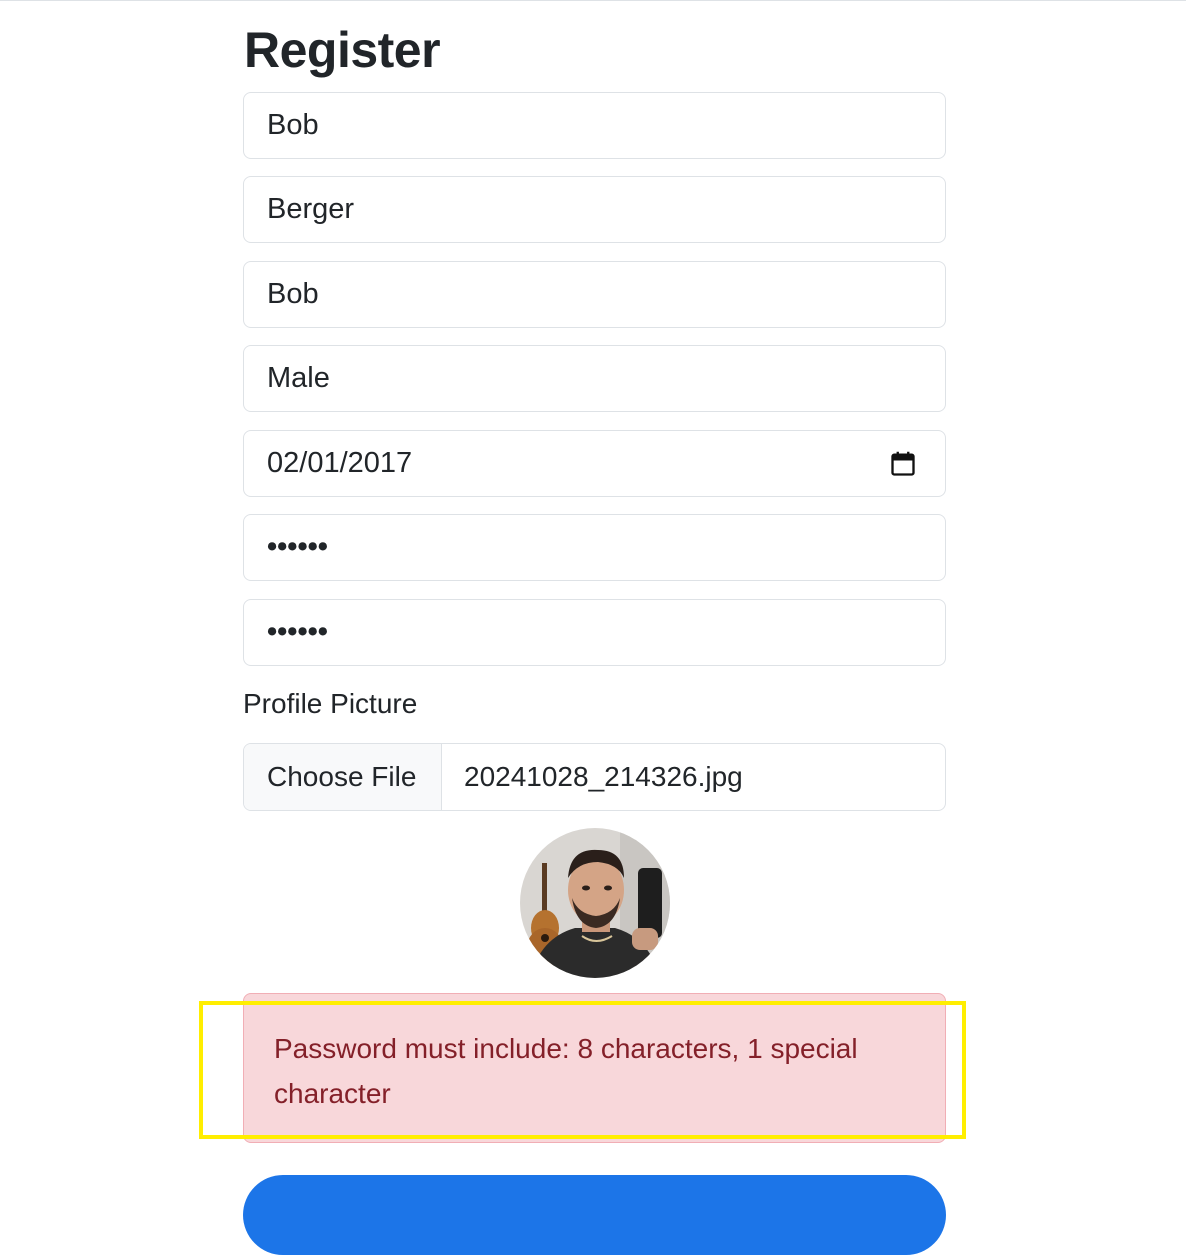 This screenshot has height=1255, width=1186. I want to click on gender-value: Male, so click(298, 378).